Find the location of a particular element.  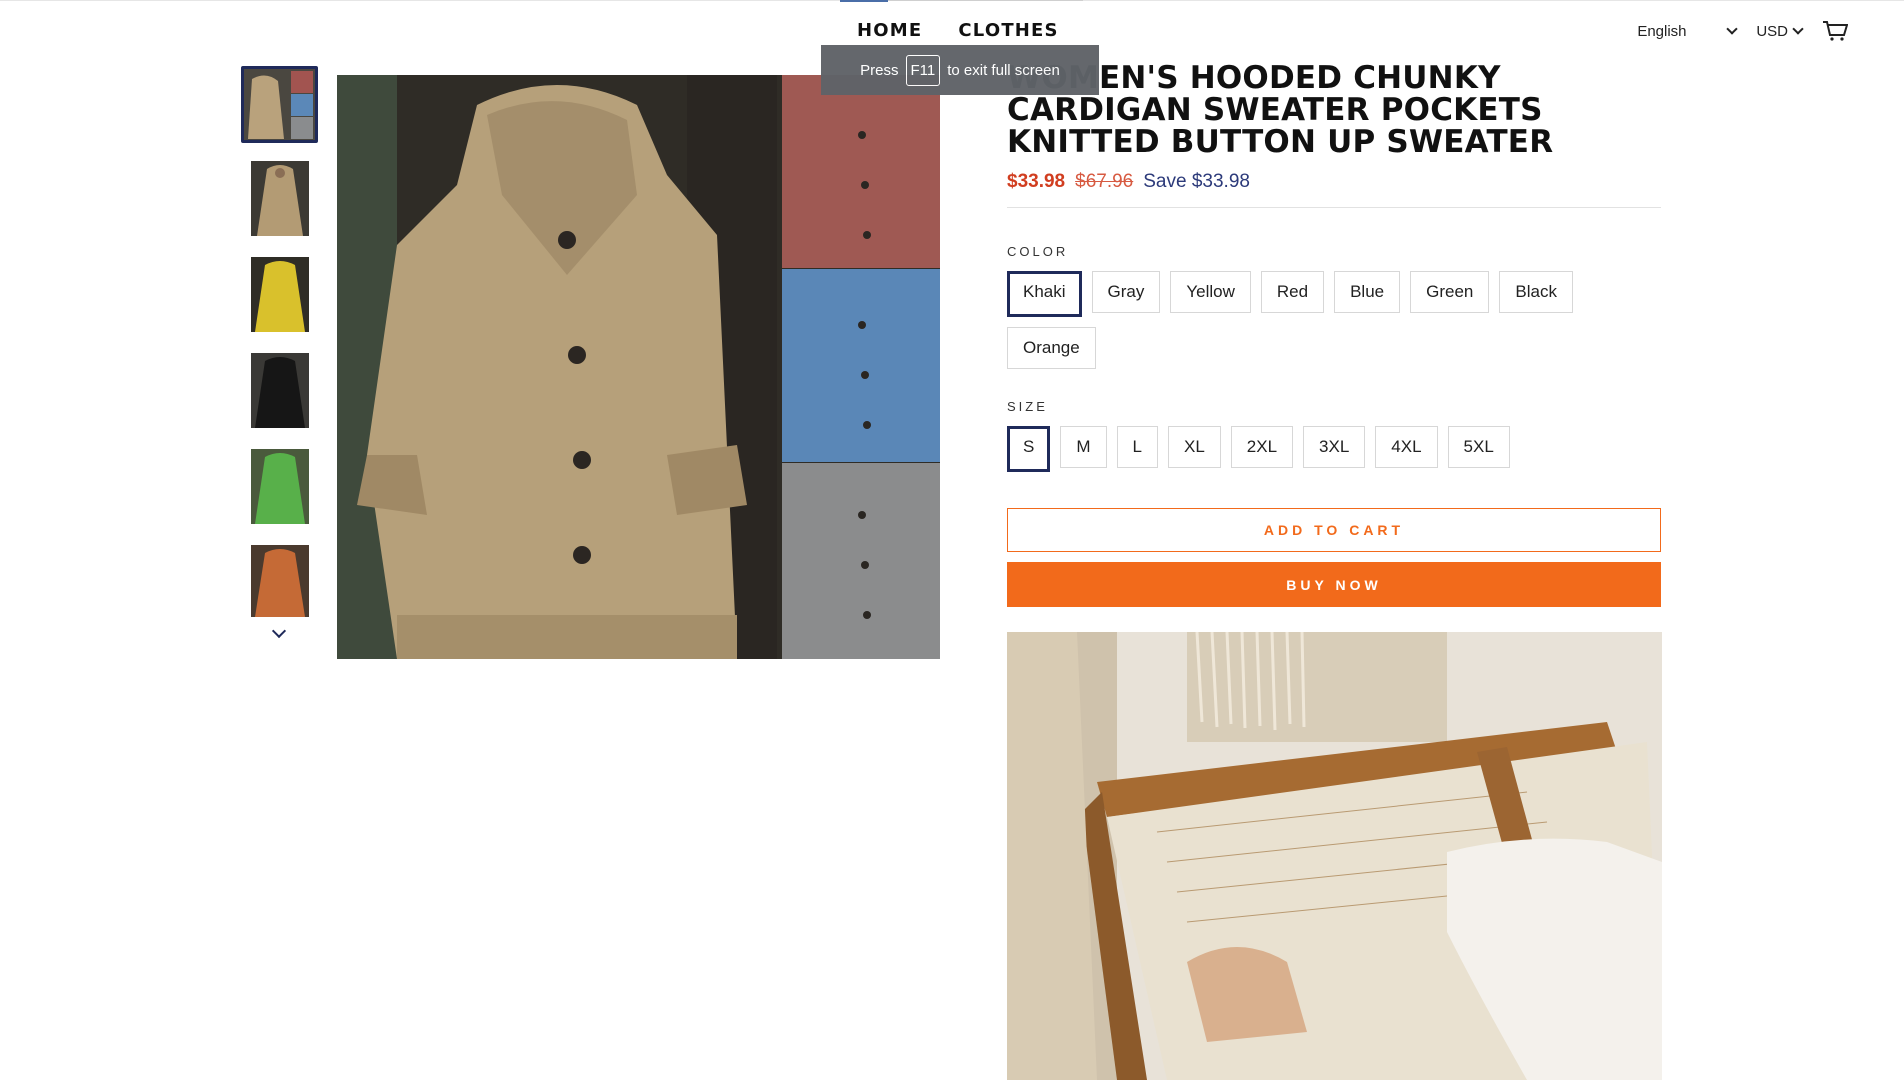

size-option-5xl: 5XL is located at coordinates (1478, 447).